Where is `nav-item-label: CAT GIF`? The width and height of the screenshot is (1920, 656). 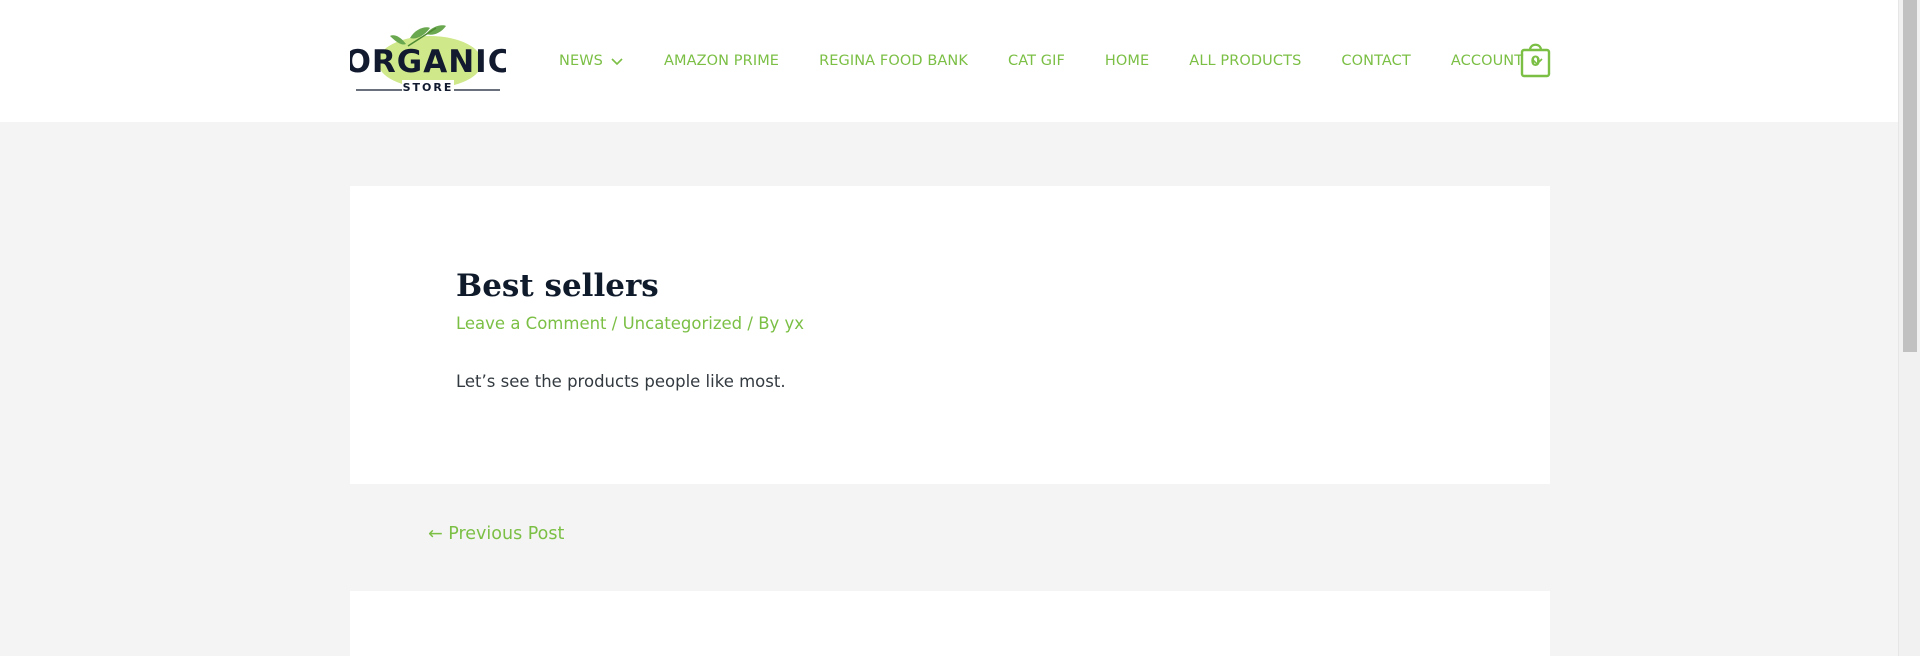
nav-item-label: CAT GIF is located at coordinates (1036, 61).